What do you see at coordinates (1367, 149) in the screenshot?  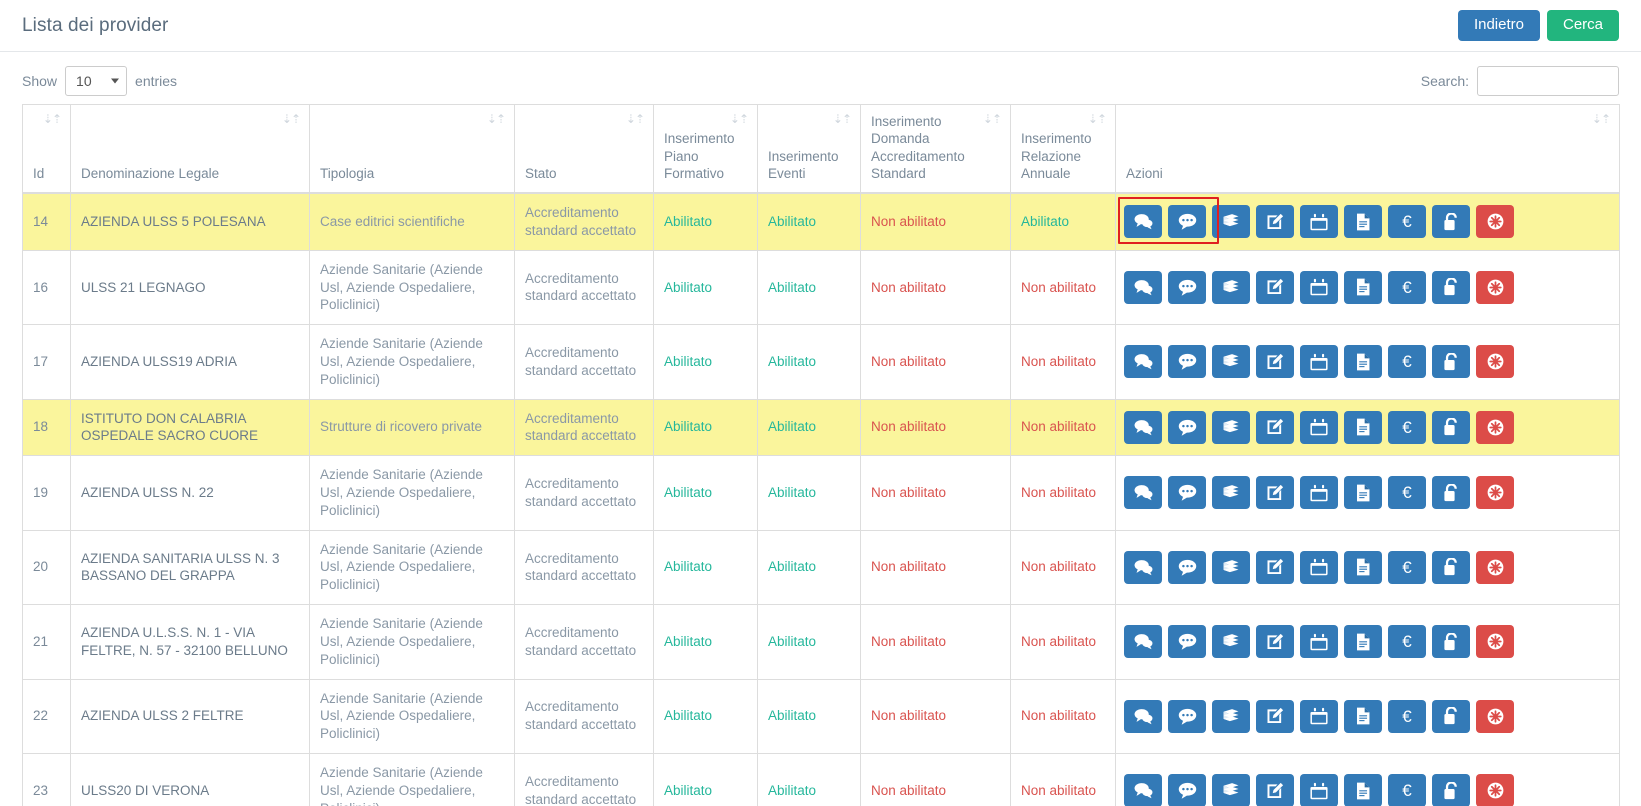 I see `col-azioni: ⇣⇡ Azioni` at bounding box center [1367, 149].